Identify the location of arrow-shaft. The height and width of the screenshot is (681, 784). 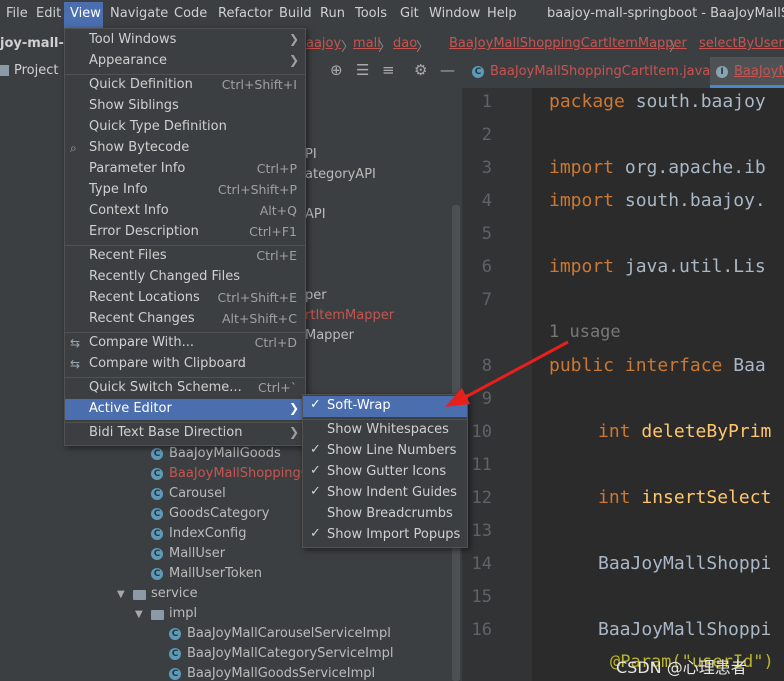
(514, 371).